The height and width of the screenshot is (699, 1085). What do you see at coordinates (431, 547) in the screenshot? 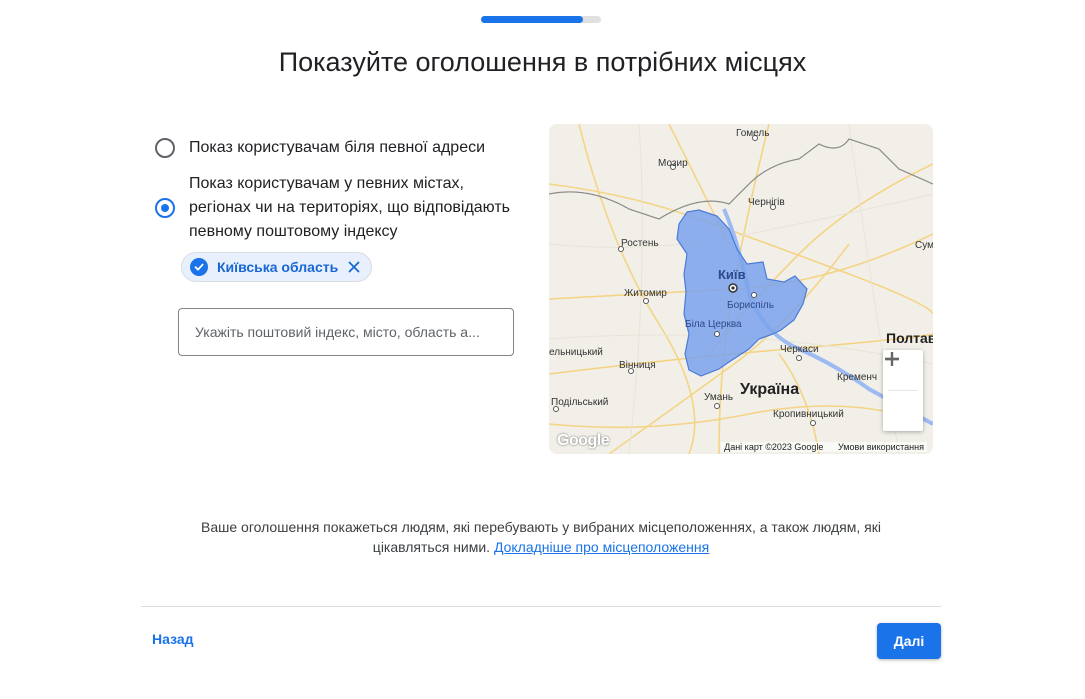
I see `note-line-2-text: цікавляться ними.` at bounding box center [431, 547].